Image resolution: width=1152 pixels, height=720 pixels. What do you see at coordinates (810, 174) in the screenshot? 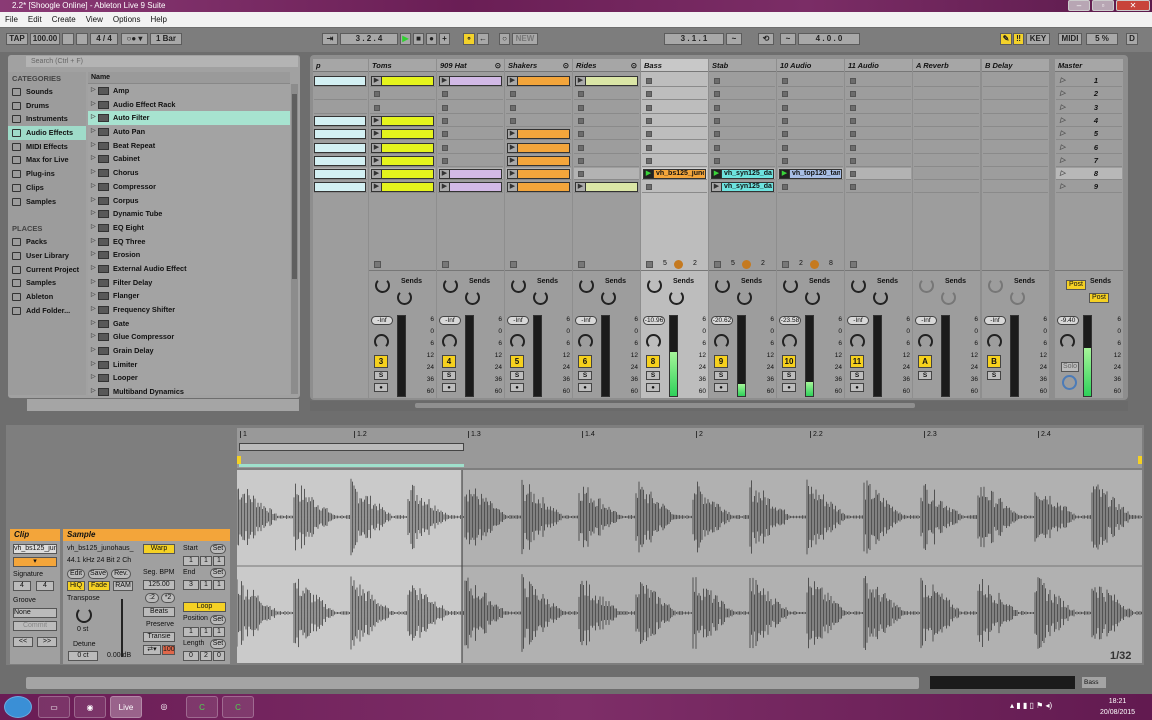
I see `clip-slot: ▶vh_top120_tamb` at bounding box center [810, 174].